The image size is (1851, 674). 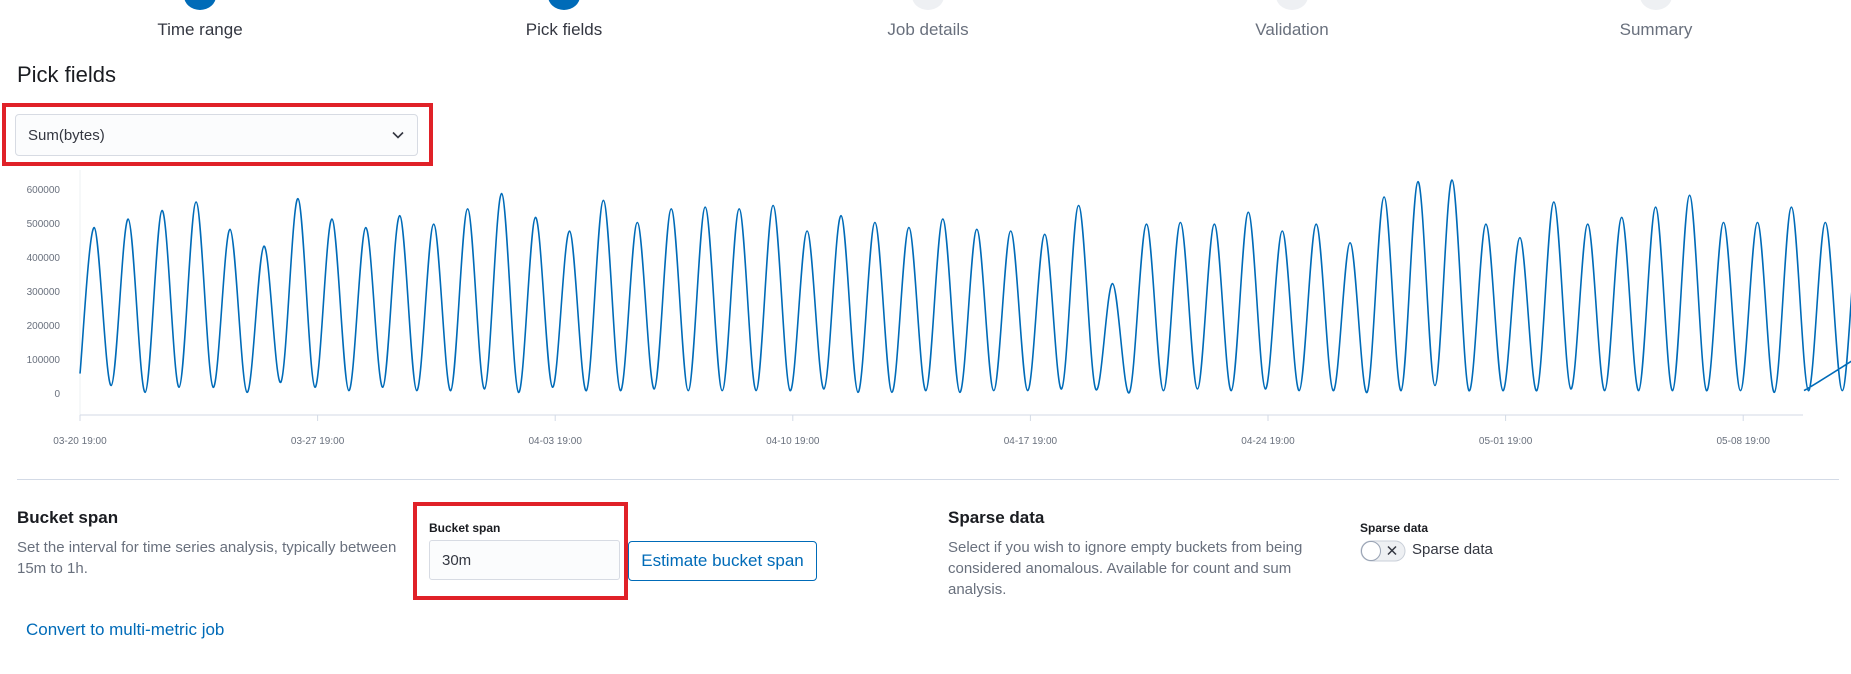 I want to click on x-tick-label: 05-08 19:00, so click(x=1744, y=441).